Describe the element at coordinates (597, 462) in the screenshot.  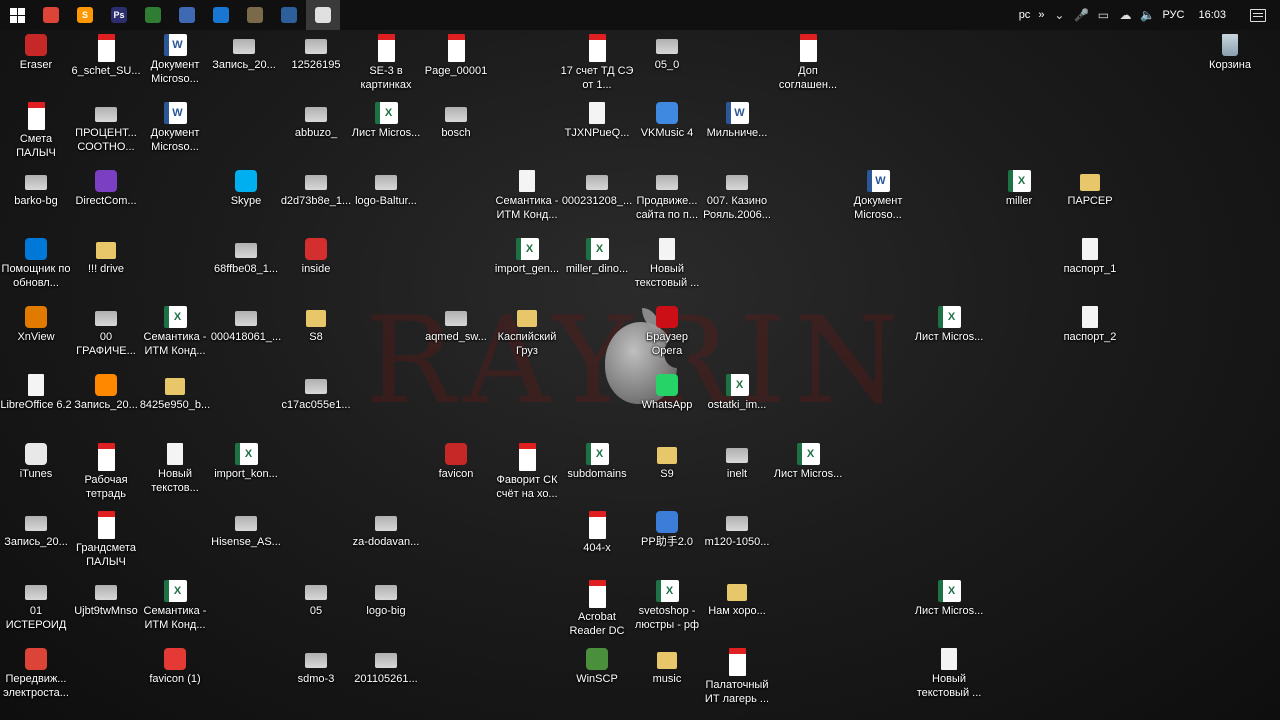
I see `desktop-icon-subdomains: Xsubdomains` at that location.